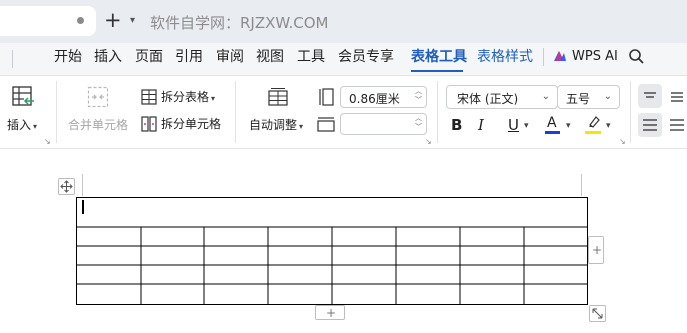 This screenshot has height=333, width=687. I want to click on tab-tools: 工具, so click(311, 57).